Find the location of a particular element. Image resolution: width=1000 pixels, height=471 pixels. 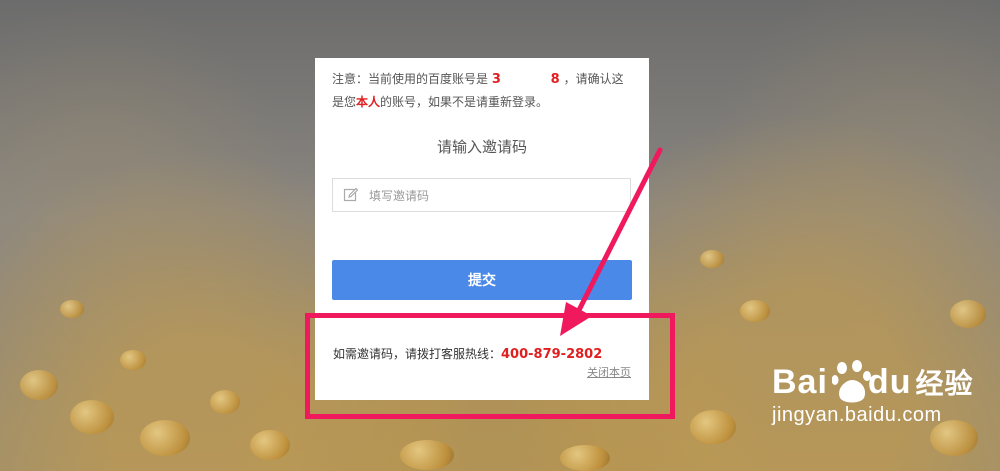

logo-text: Bai is located at coordinates (800, 382).